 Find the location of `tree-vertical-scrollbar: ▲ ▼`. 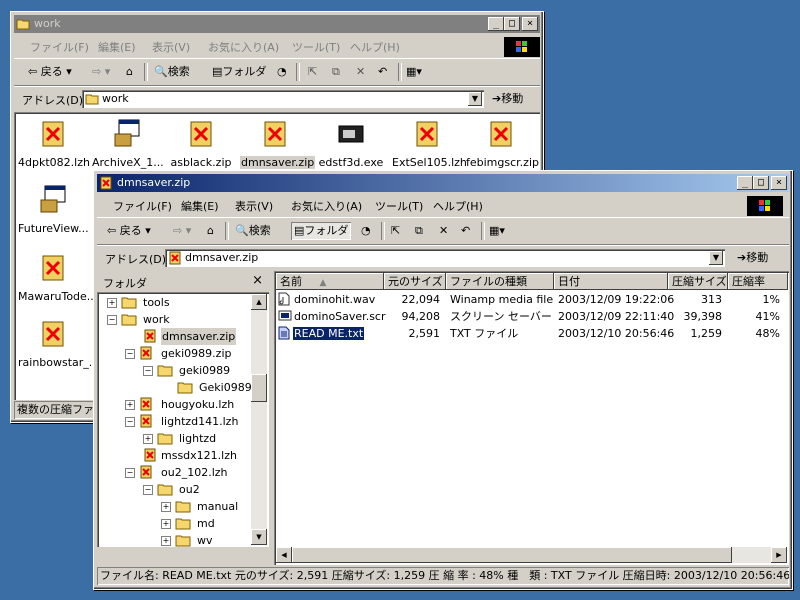

tree-vertical-scrollbar: ▲ ▼ is located at coordinates (259, 419).